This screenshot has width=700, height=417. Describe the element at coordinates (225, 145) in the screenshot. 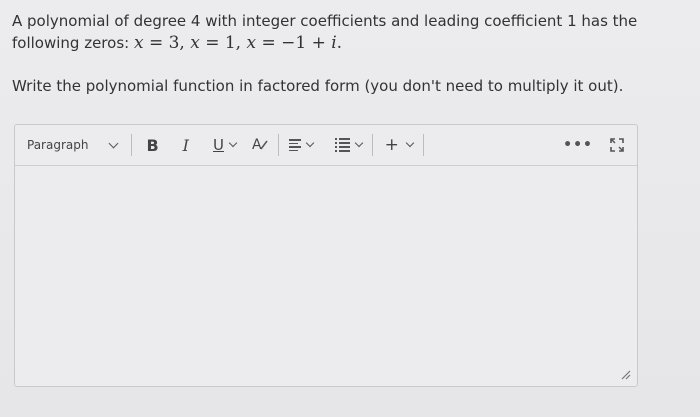

I see `underline-button: U` at that location.